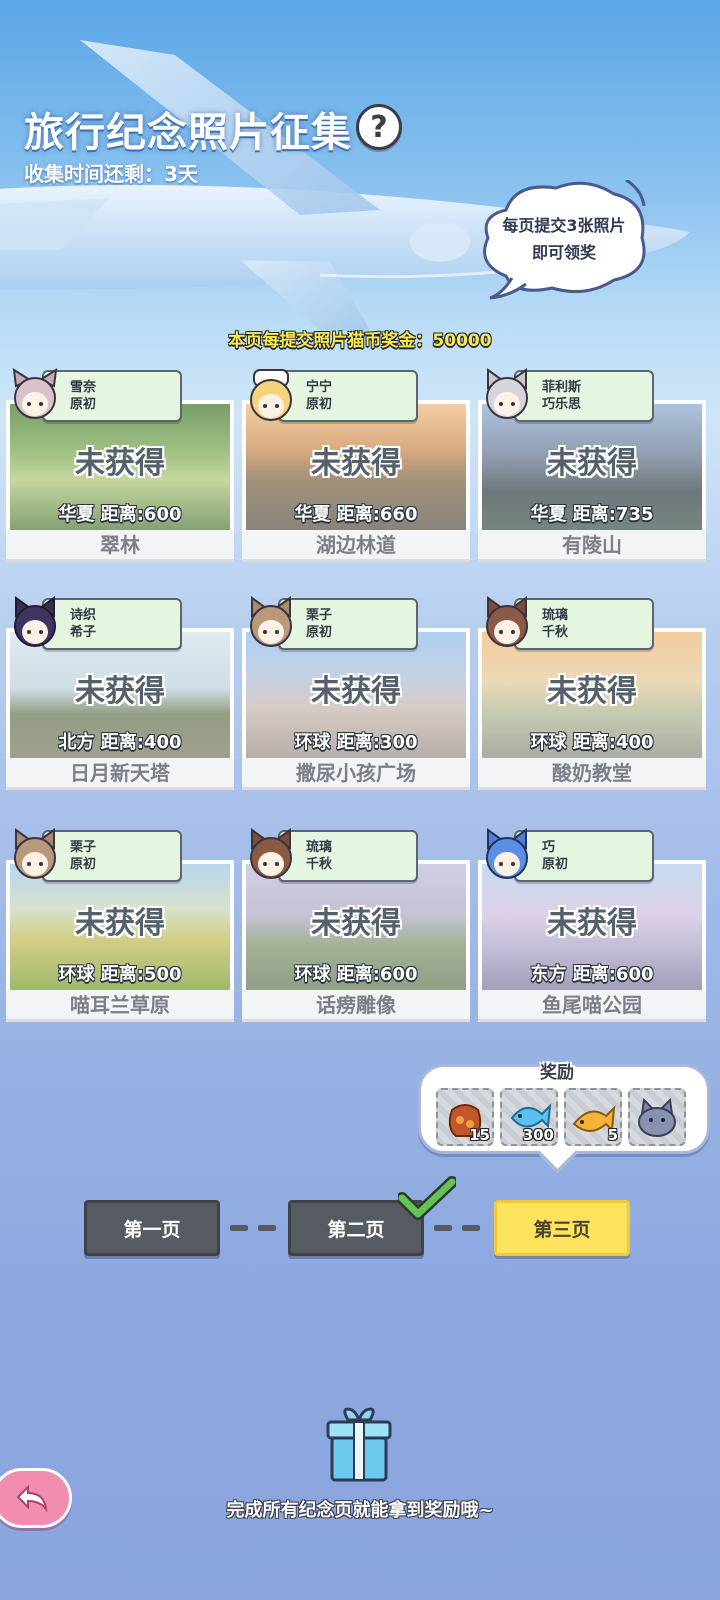  What do you see at coordinates (562, 1228) in the screenshot?
I see `page-3-button: 第三页` at bounding box center [562, 1228].